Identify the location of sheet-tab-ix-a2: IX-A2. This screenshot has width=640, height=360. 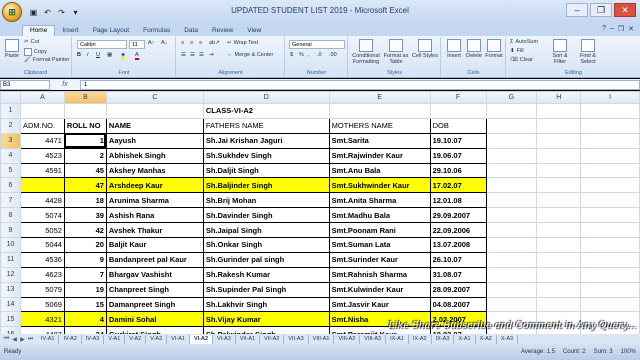
(420, 339).